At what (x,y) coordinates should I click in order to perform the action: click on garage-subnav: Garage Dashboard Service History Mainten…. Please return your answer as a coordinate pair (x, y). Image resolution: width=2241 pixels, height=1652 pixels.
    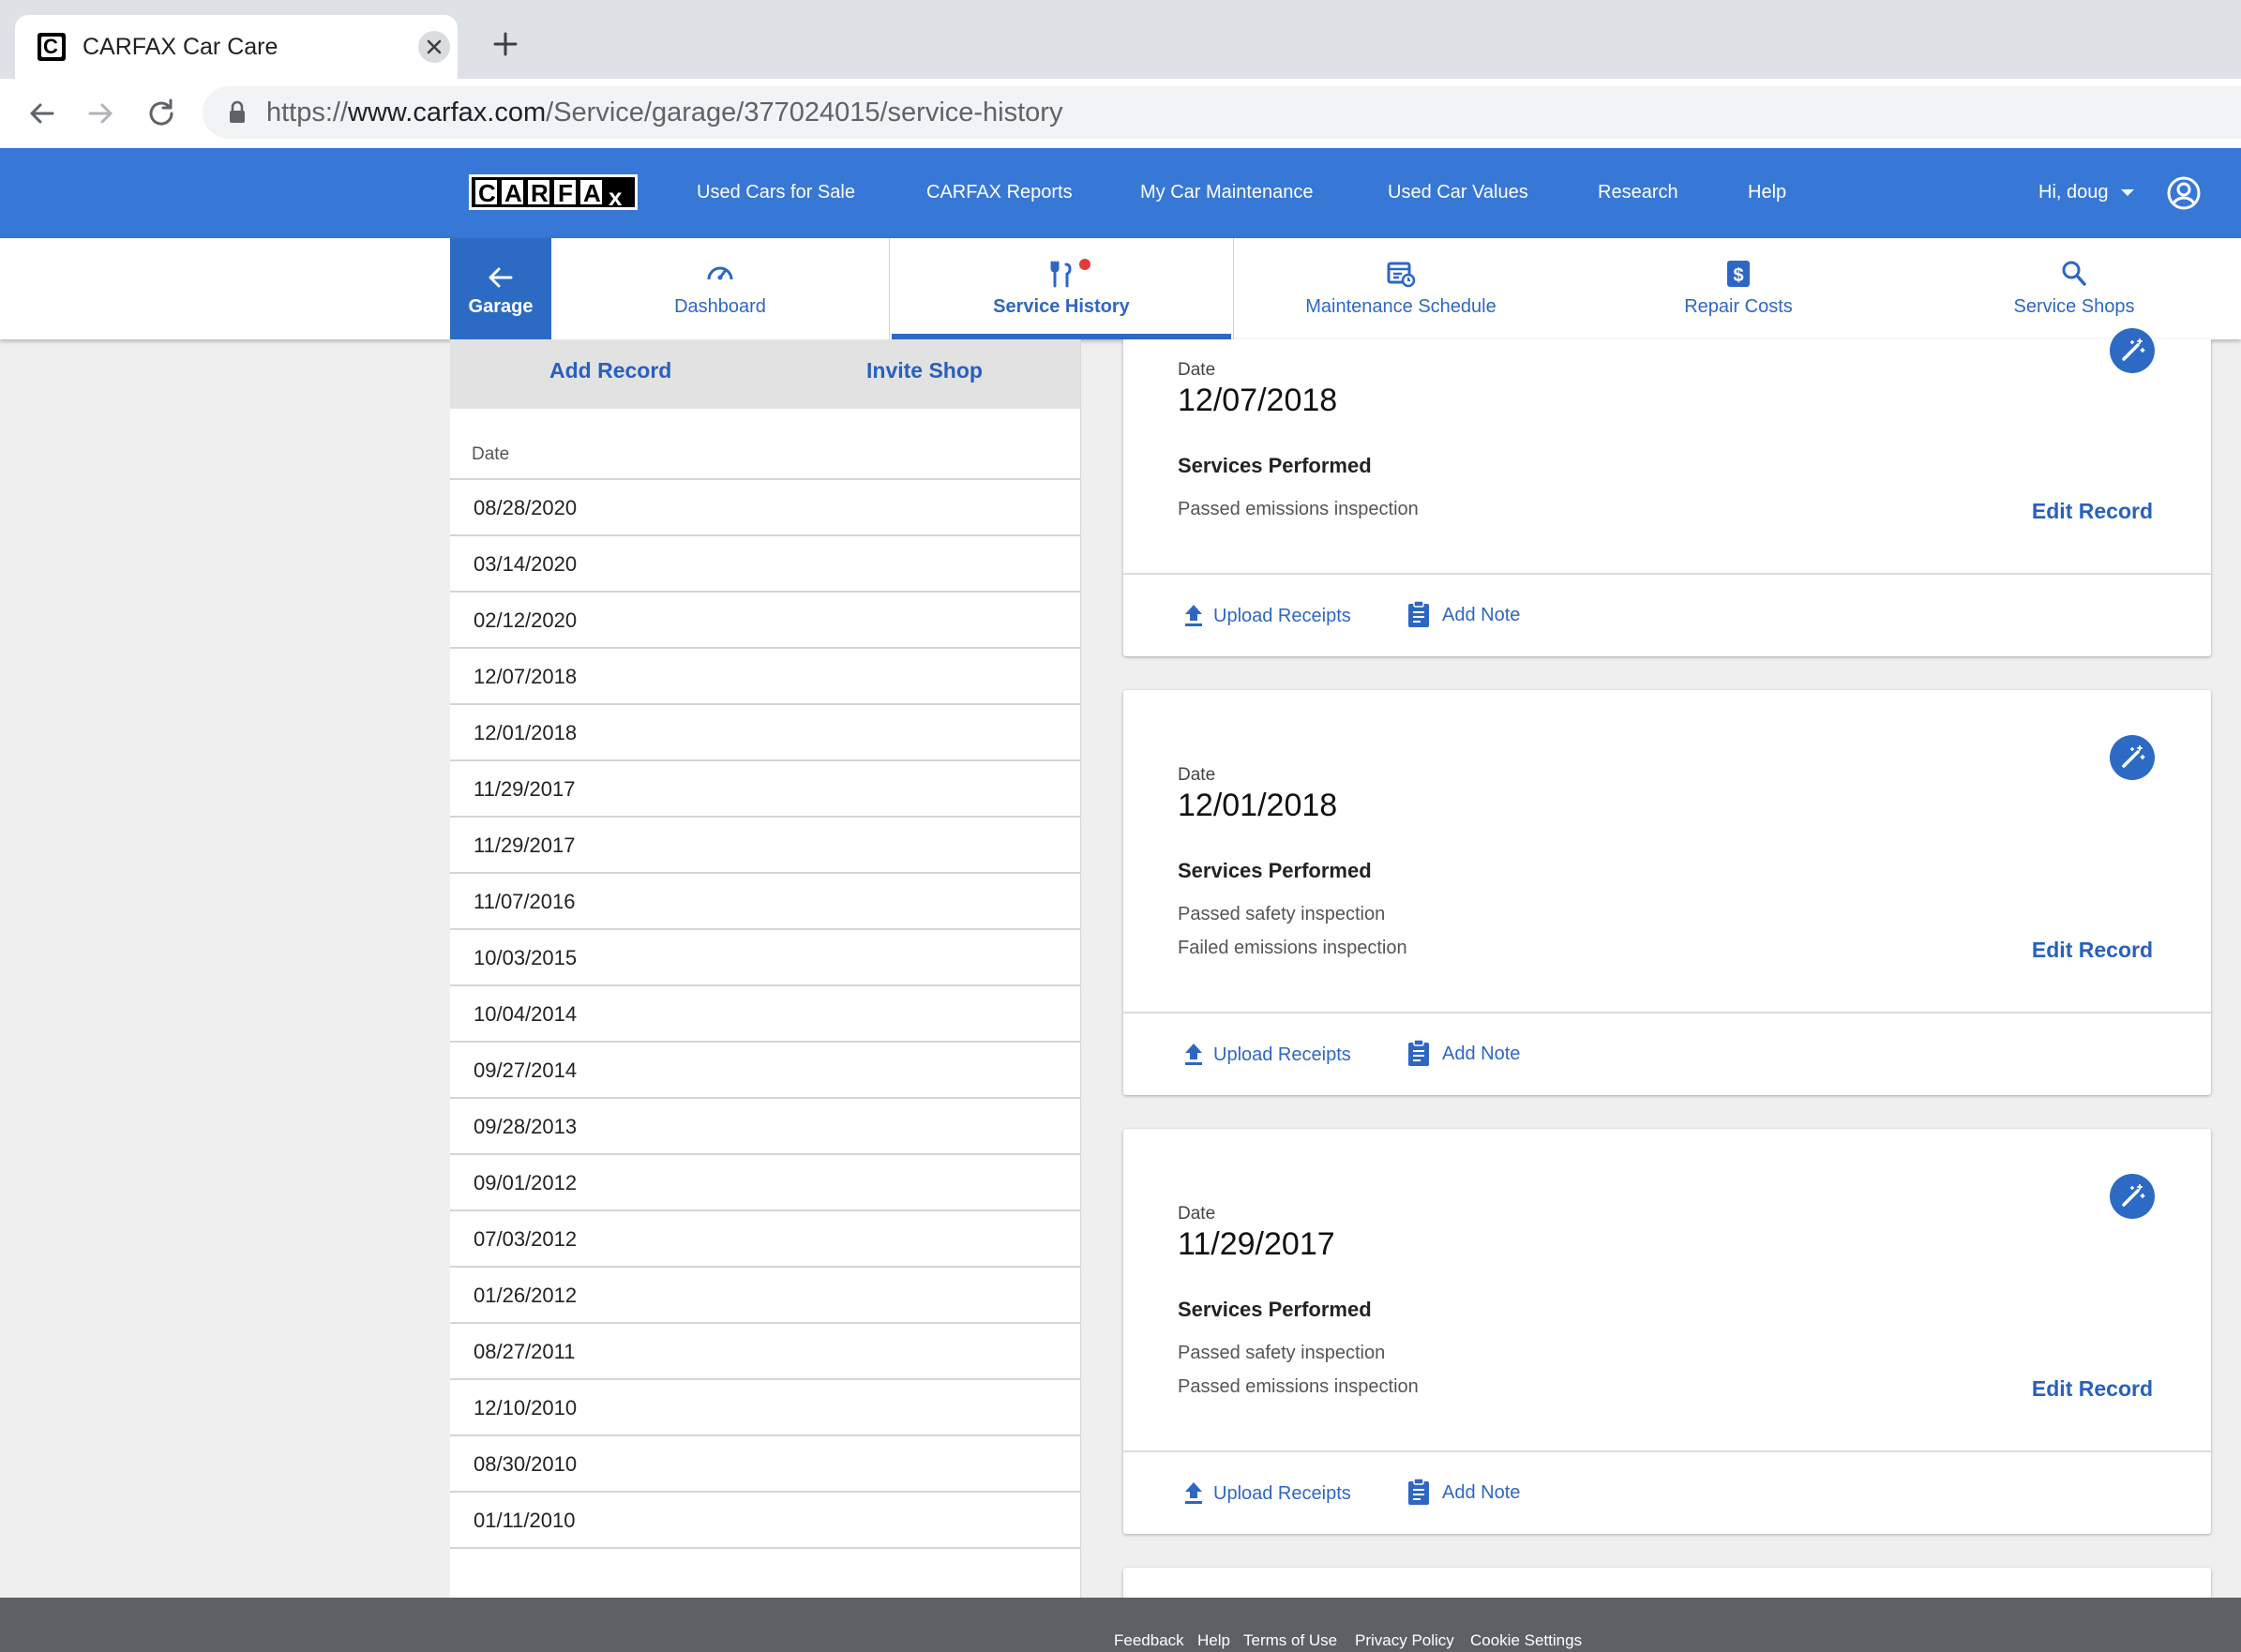
    Looking at the image, I should click on (1120, 288).